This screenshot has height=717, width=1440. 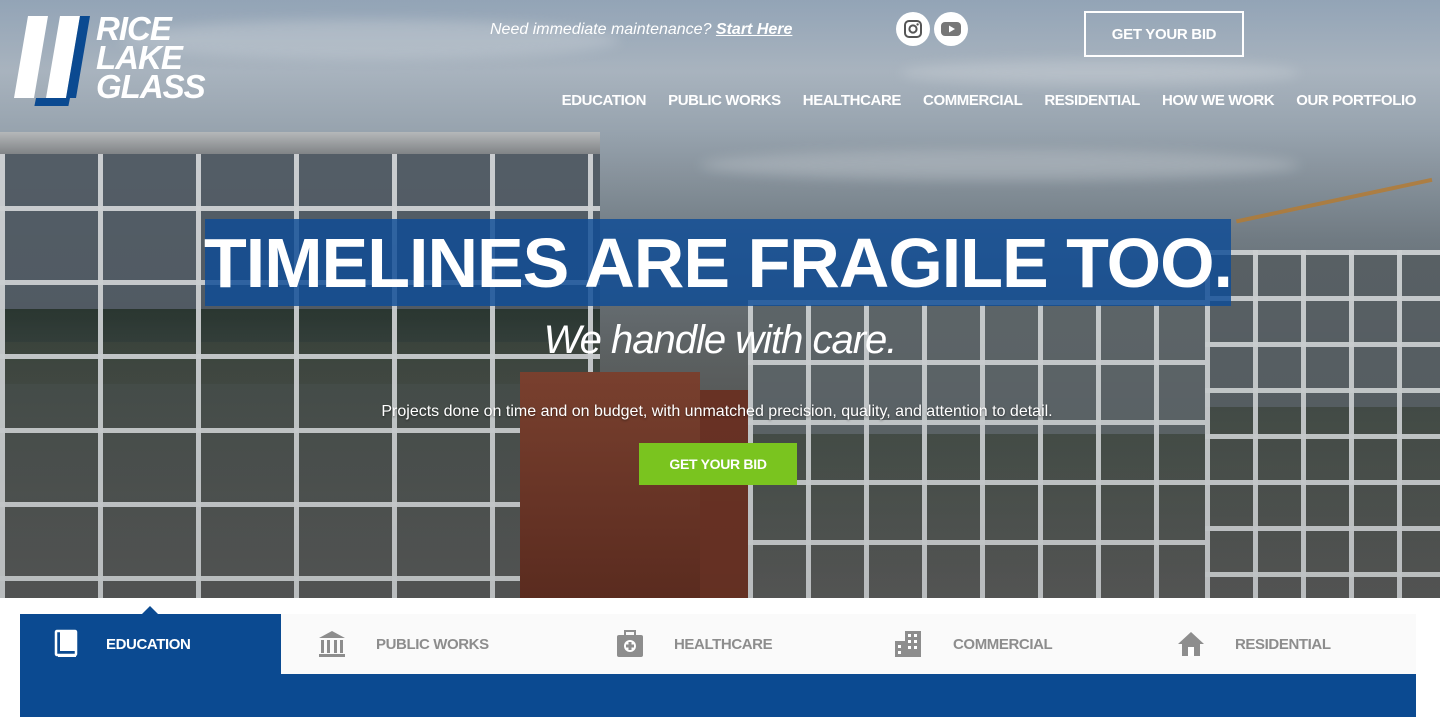 I want to click on bank-icon, so click(x=332, y=644).